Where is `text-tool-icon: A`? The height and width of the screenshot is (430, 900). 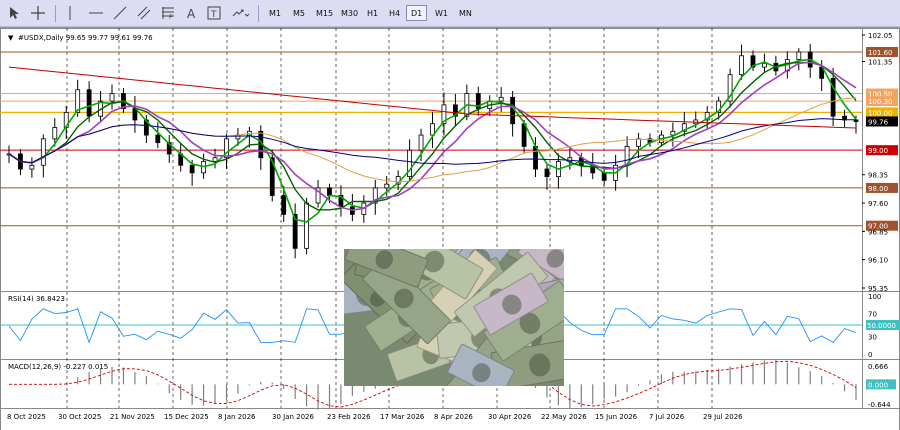 text-tool-icon: A is located at coordinates (192, 13).